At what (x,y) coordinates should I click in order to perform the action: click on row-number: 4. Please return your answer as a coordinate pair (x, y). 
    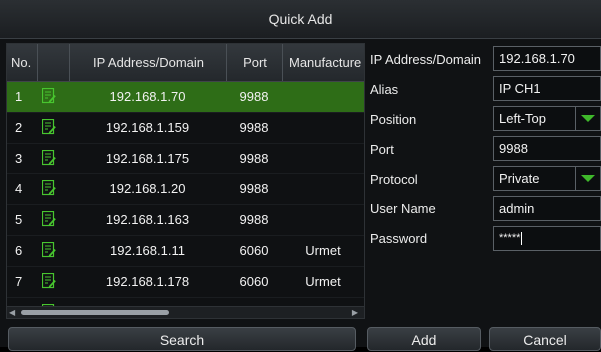
    Looking at the image, I should click on (19, 189).